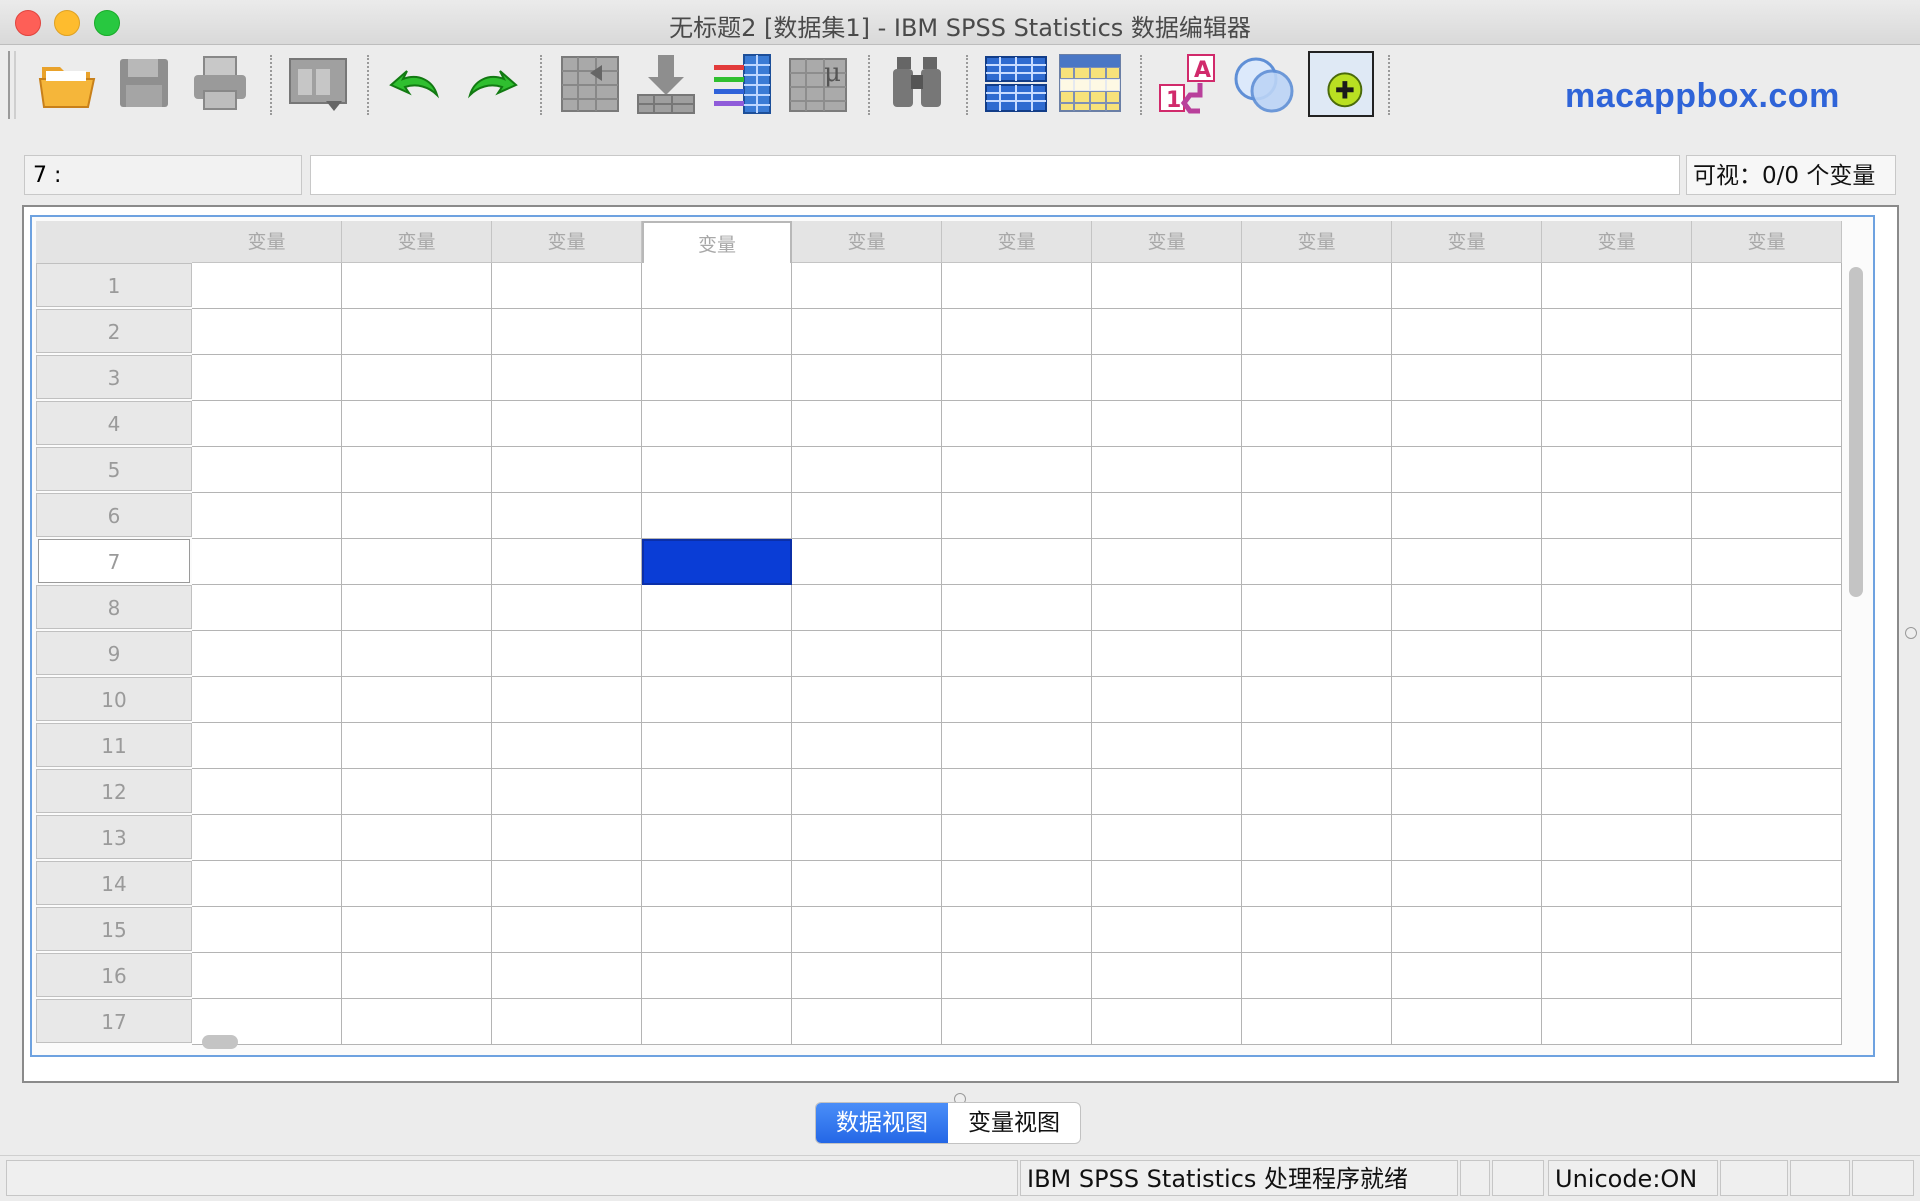  I want to click on horizontal-scrollbar, so click(220, 1042).